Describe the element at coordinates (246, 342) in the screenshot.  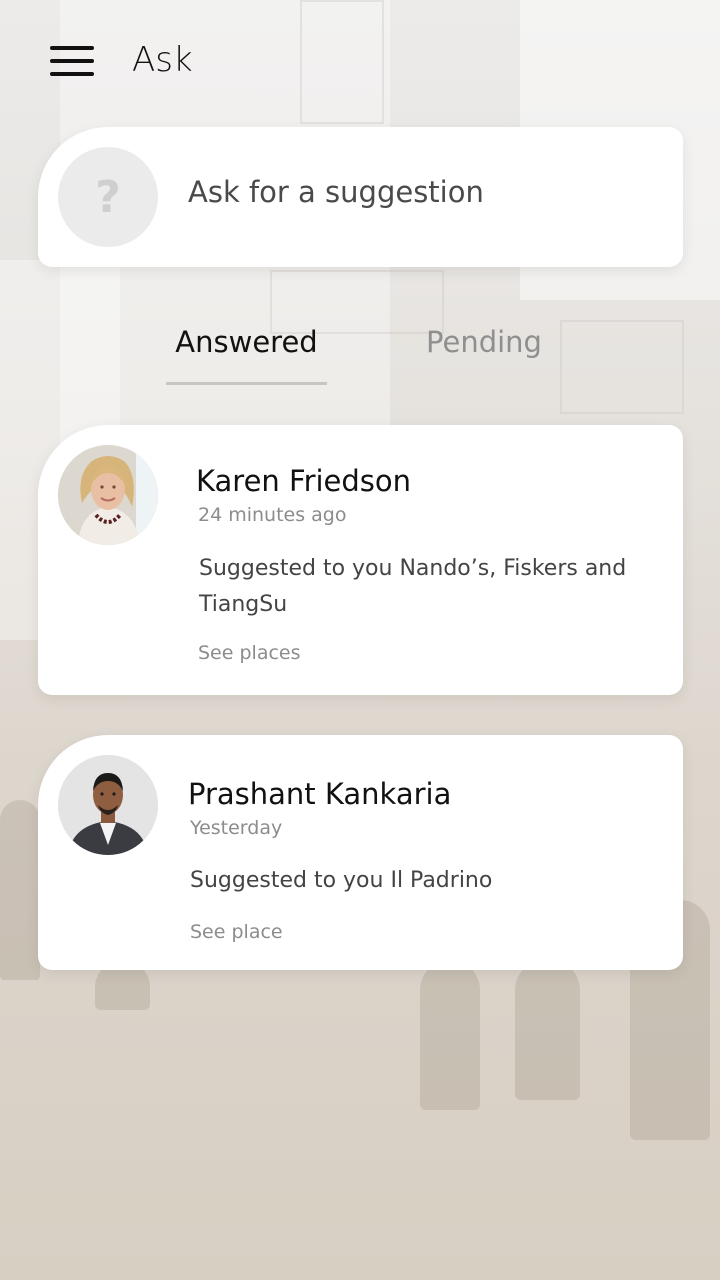
I see `tab-answered: Answered` at that location.